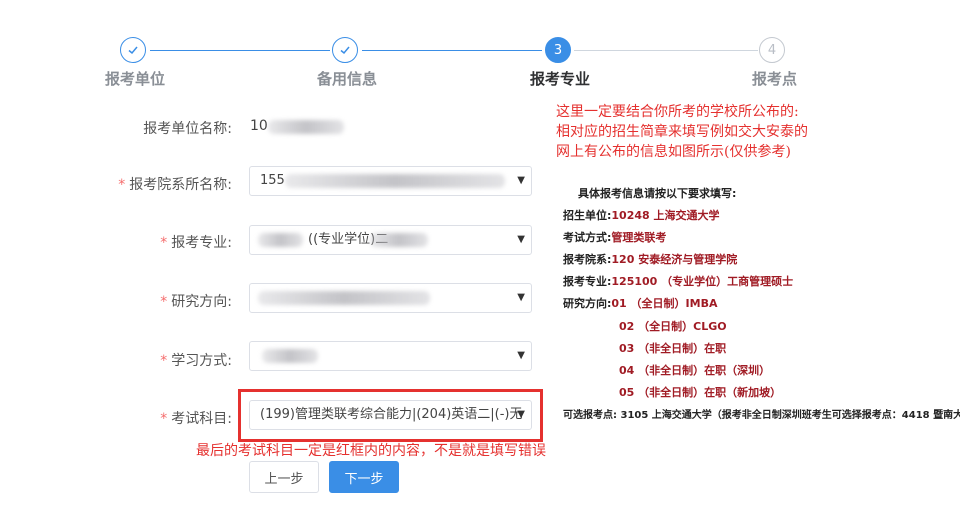 The width and height of the screenshot is (960, 505). I want to click on study-mode-label: * 学习方式:, so click(196, 360).